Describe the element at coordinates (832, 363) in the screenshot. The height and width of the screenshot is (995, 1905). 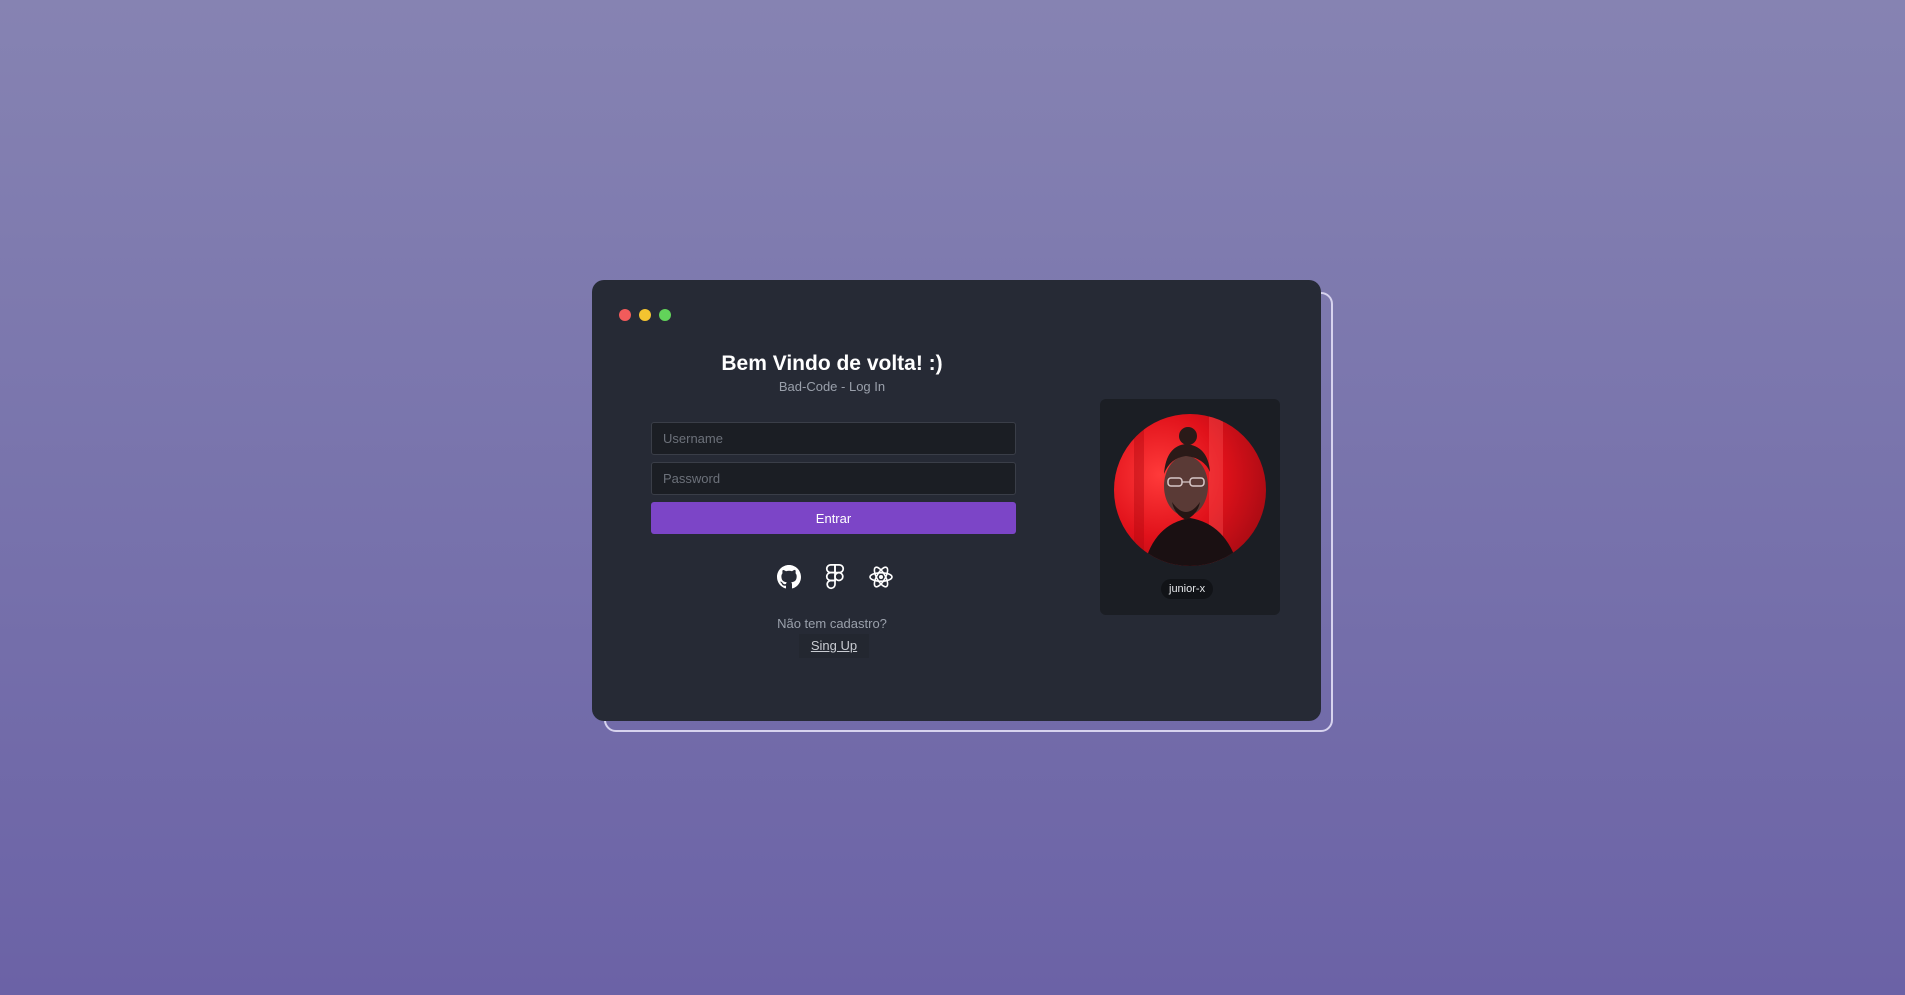
I see `page-title: Bem Vindo de volta! :)` at that location.